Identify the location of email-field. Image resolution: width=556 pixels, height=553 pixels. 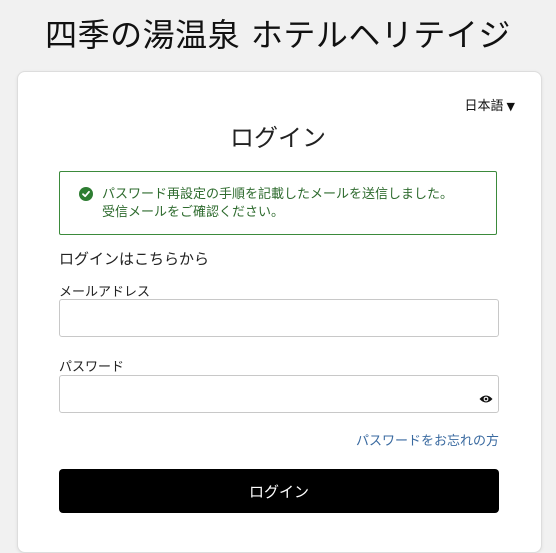
(279, 318).